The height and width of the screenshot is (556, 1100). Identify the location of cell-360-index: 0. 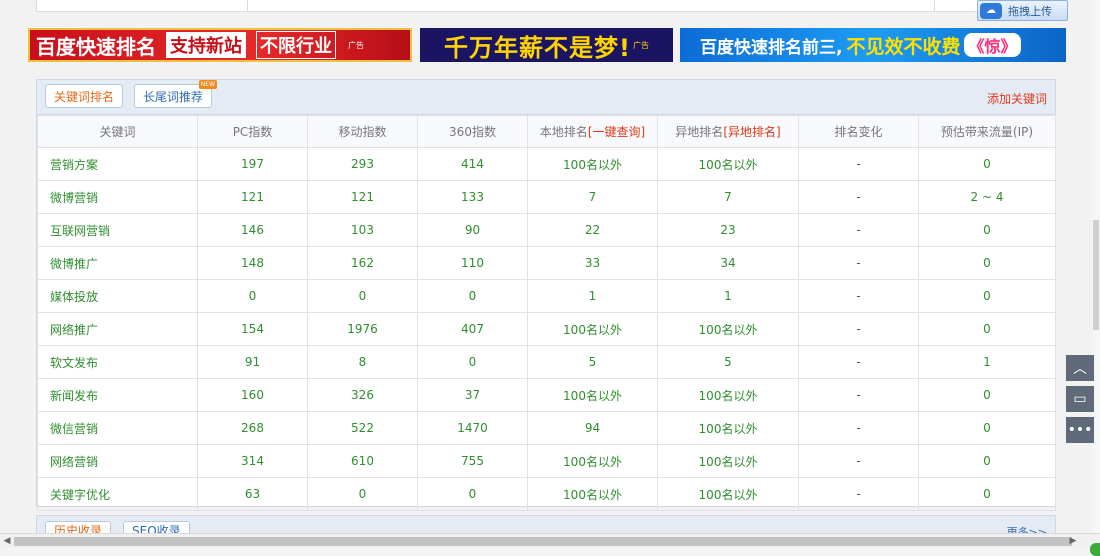
(472, 362).